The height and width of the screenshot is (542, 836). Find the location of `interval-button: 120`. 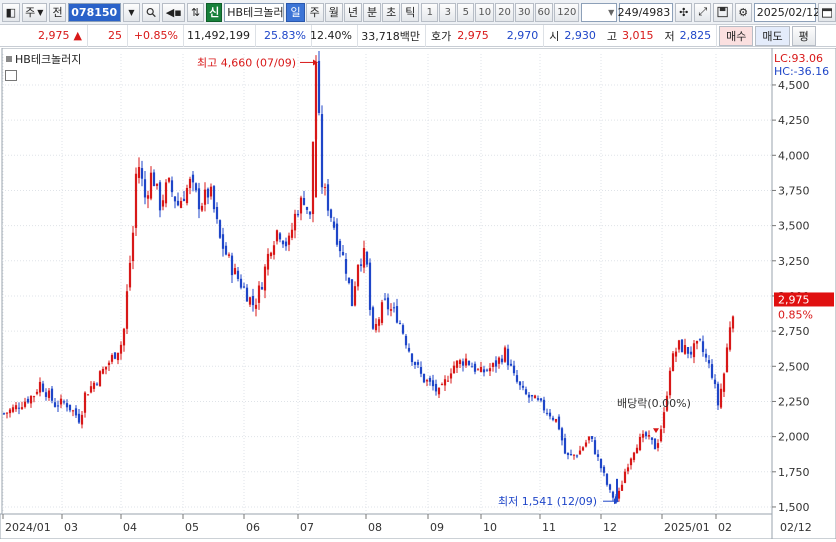

interval-button: 120 is located at coordinates (567, 12).